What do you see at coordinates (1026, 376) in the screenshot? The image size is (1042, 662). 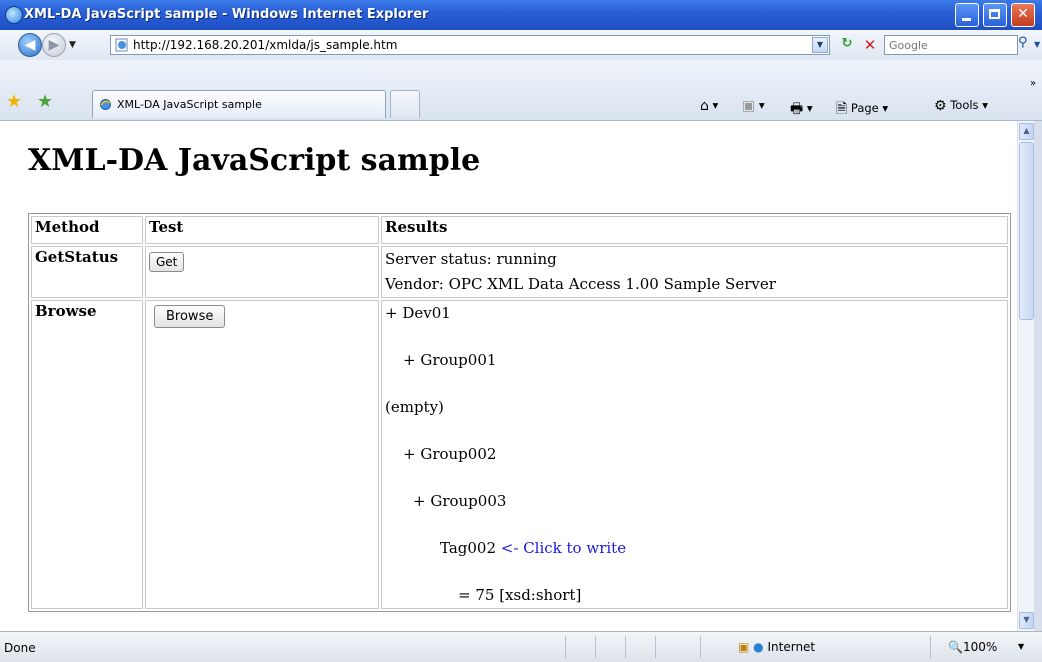 I see `vertical-scrollbar: ▲ ▼` at bounding box center [1026, 376].